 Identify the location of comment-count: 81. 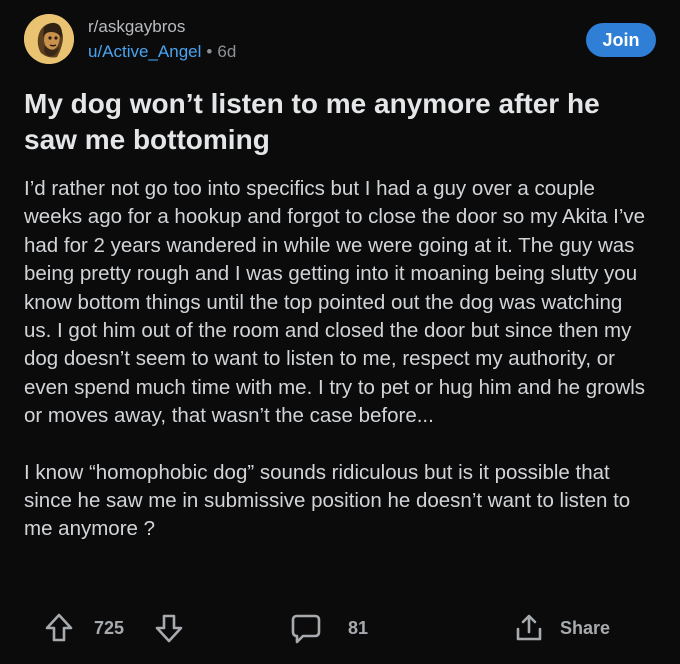
(358, 628).